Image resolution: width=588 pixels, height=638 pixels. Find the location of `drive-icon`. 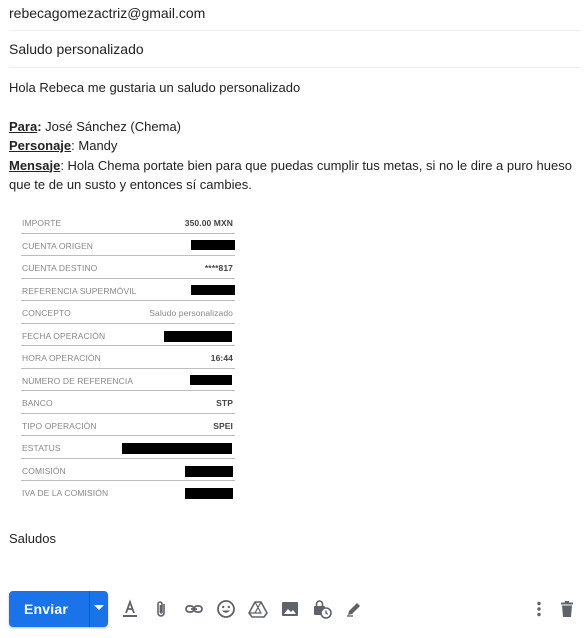

drive-icon is located at coordinates (258, 609).